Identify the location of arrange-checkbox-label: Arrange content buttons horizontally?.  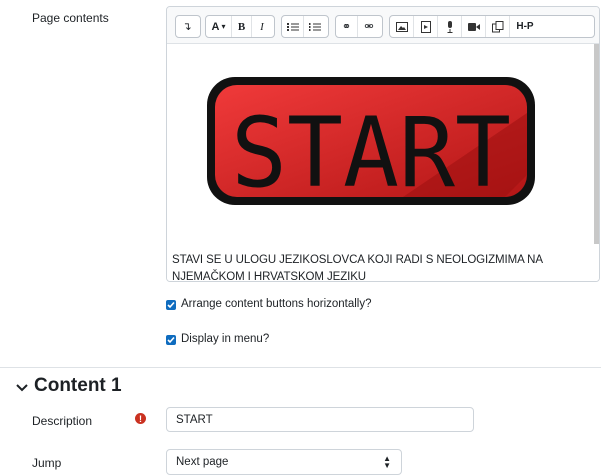
(276, 304).